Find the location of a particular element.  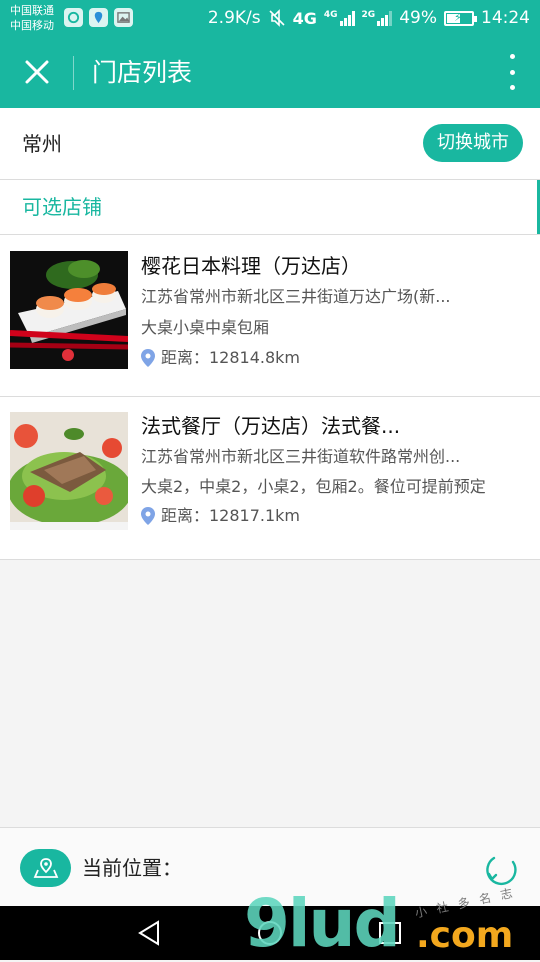

store-tables: 大桌2，中桌2，小桌2，包厢2。餐位可提前预定 is located at coordinates (313, 486).